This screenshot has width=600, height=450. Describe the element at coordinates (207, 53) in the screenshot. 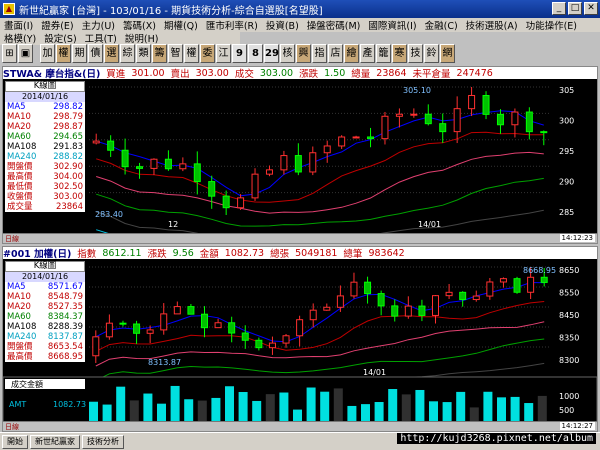

I see `toolbar-button-10: 委` at that location.